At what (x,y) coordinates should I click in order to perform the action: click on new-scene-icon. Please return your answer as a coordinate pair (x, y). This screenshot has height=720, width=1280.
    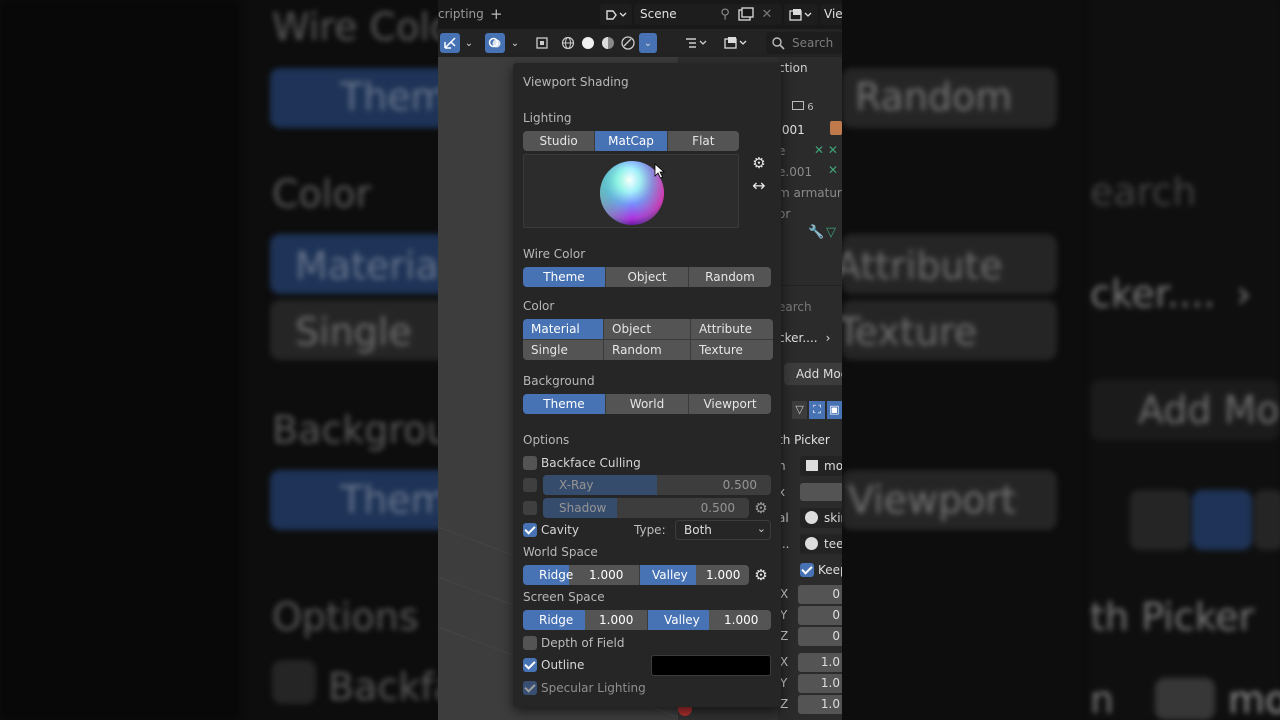
    Looking at the image, I should click on (746, 14).